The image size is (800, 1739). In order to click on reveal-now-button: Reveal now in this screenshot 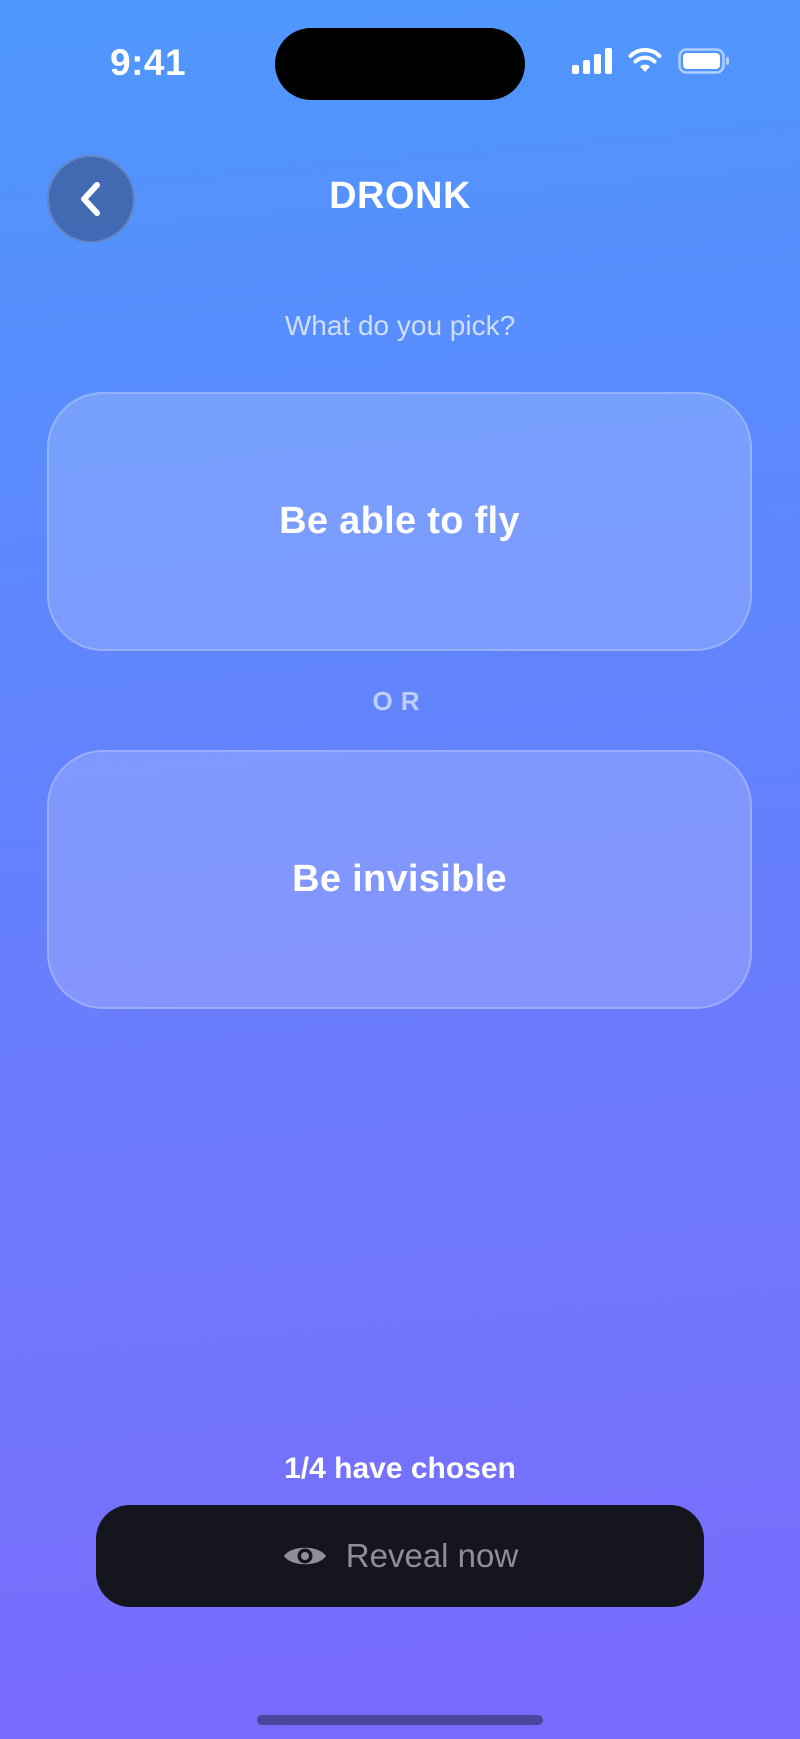, I will do `click(400, 1556)`.